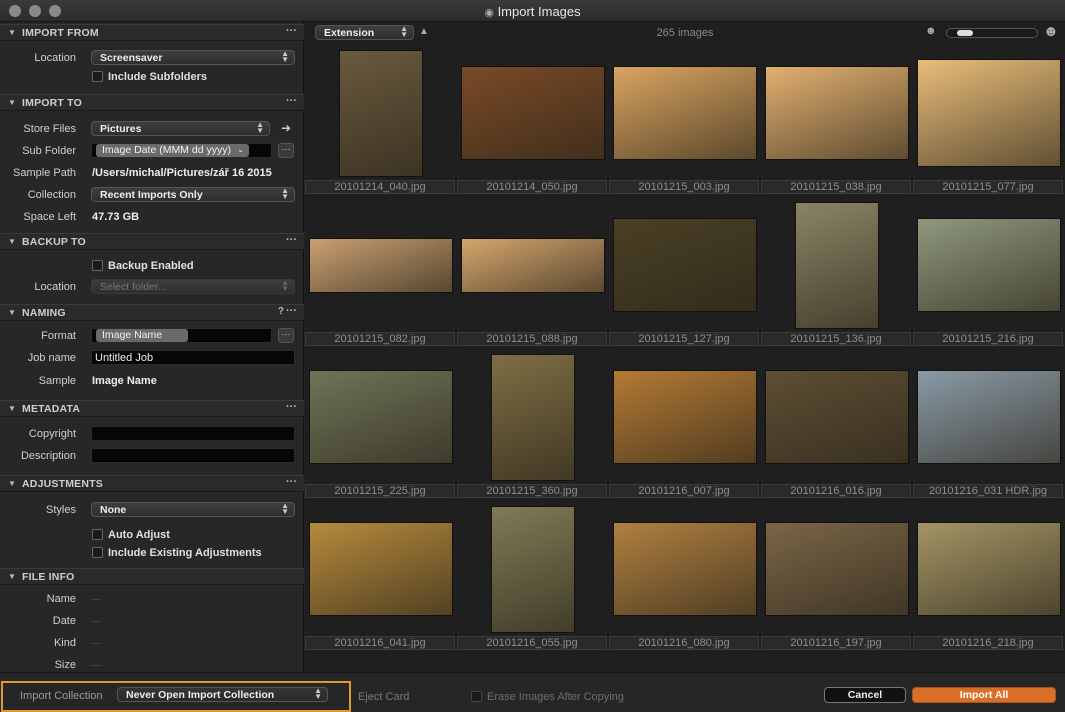  What do you see at coordinates (152, 576) in the screenshot?
I see `section-file-info: ▼ FILE INFO` at bounding box center [152, 576].